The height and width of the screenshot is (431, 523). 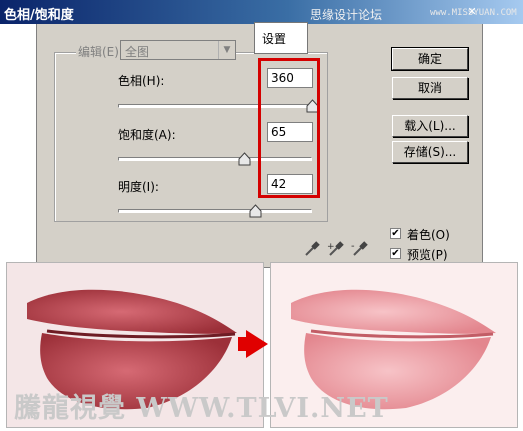 What do you see at coordinates (427, 255) in the screenshot?
I see `preview-label: 预览(P)` at bounding box center [427, 255].